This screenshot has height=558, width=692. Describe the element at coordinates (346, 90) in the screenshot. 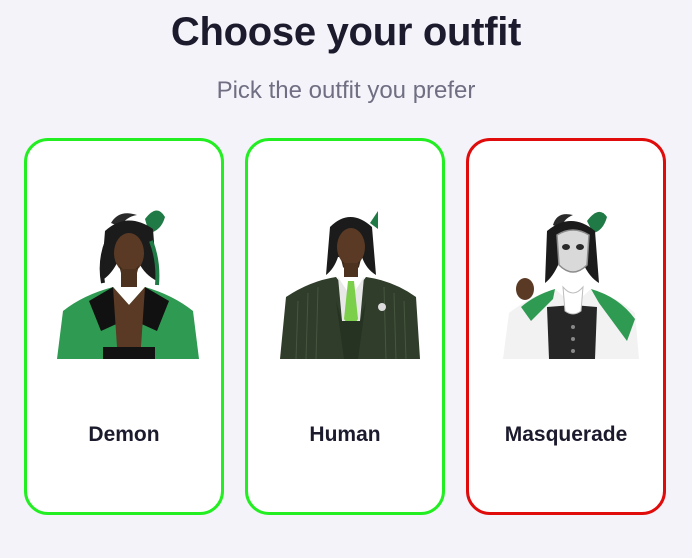

I see `page-subtitle: Pick the outfit you prefer` at that location.